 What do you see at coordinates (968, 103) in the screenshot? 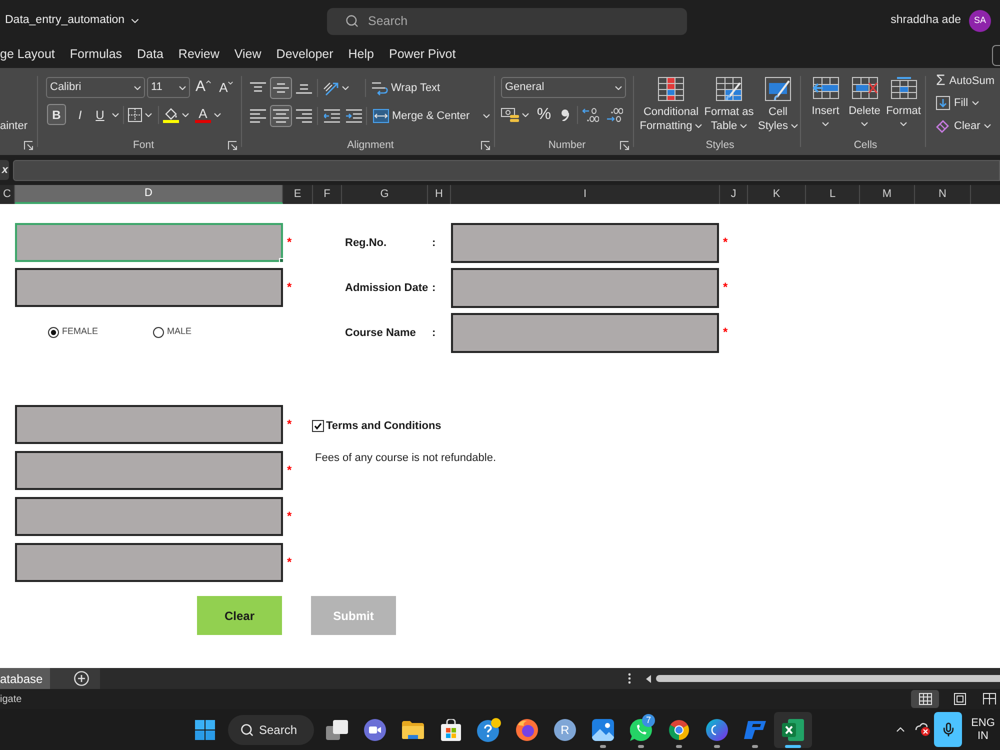
I see `fill-button: Fill` at bounding box center [968, 103].